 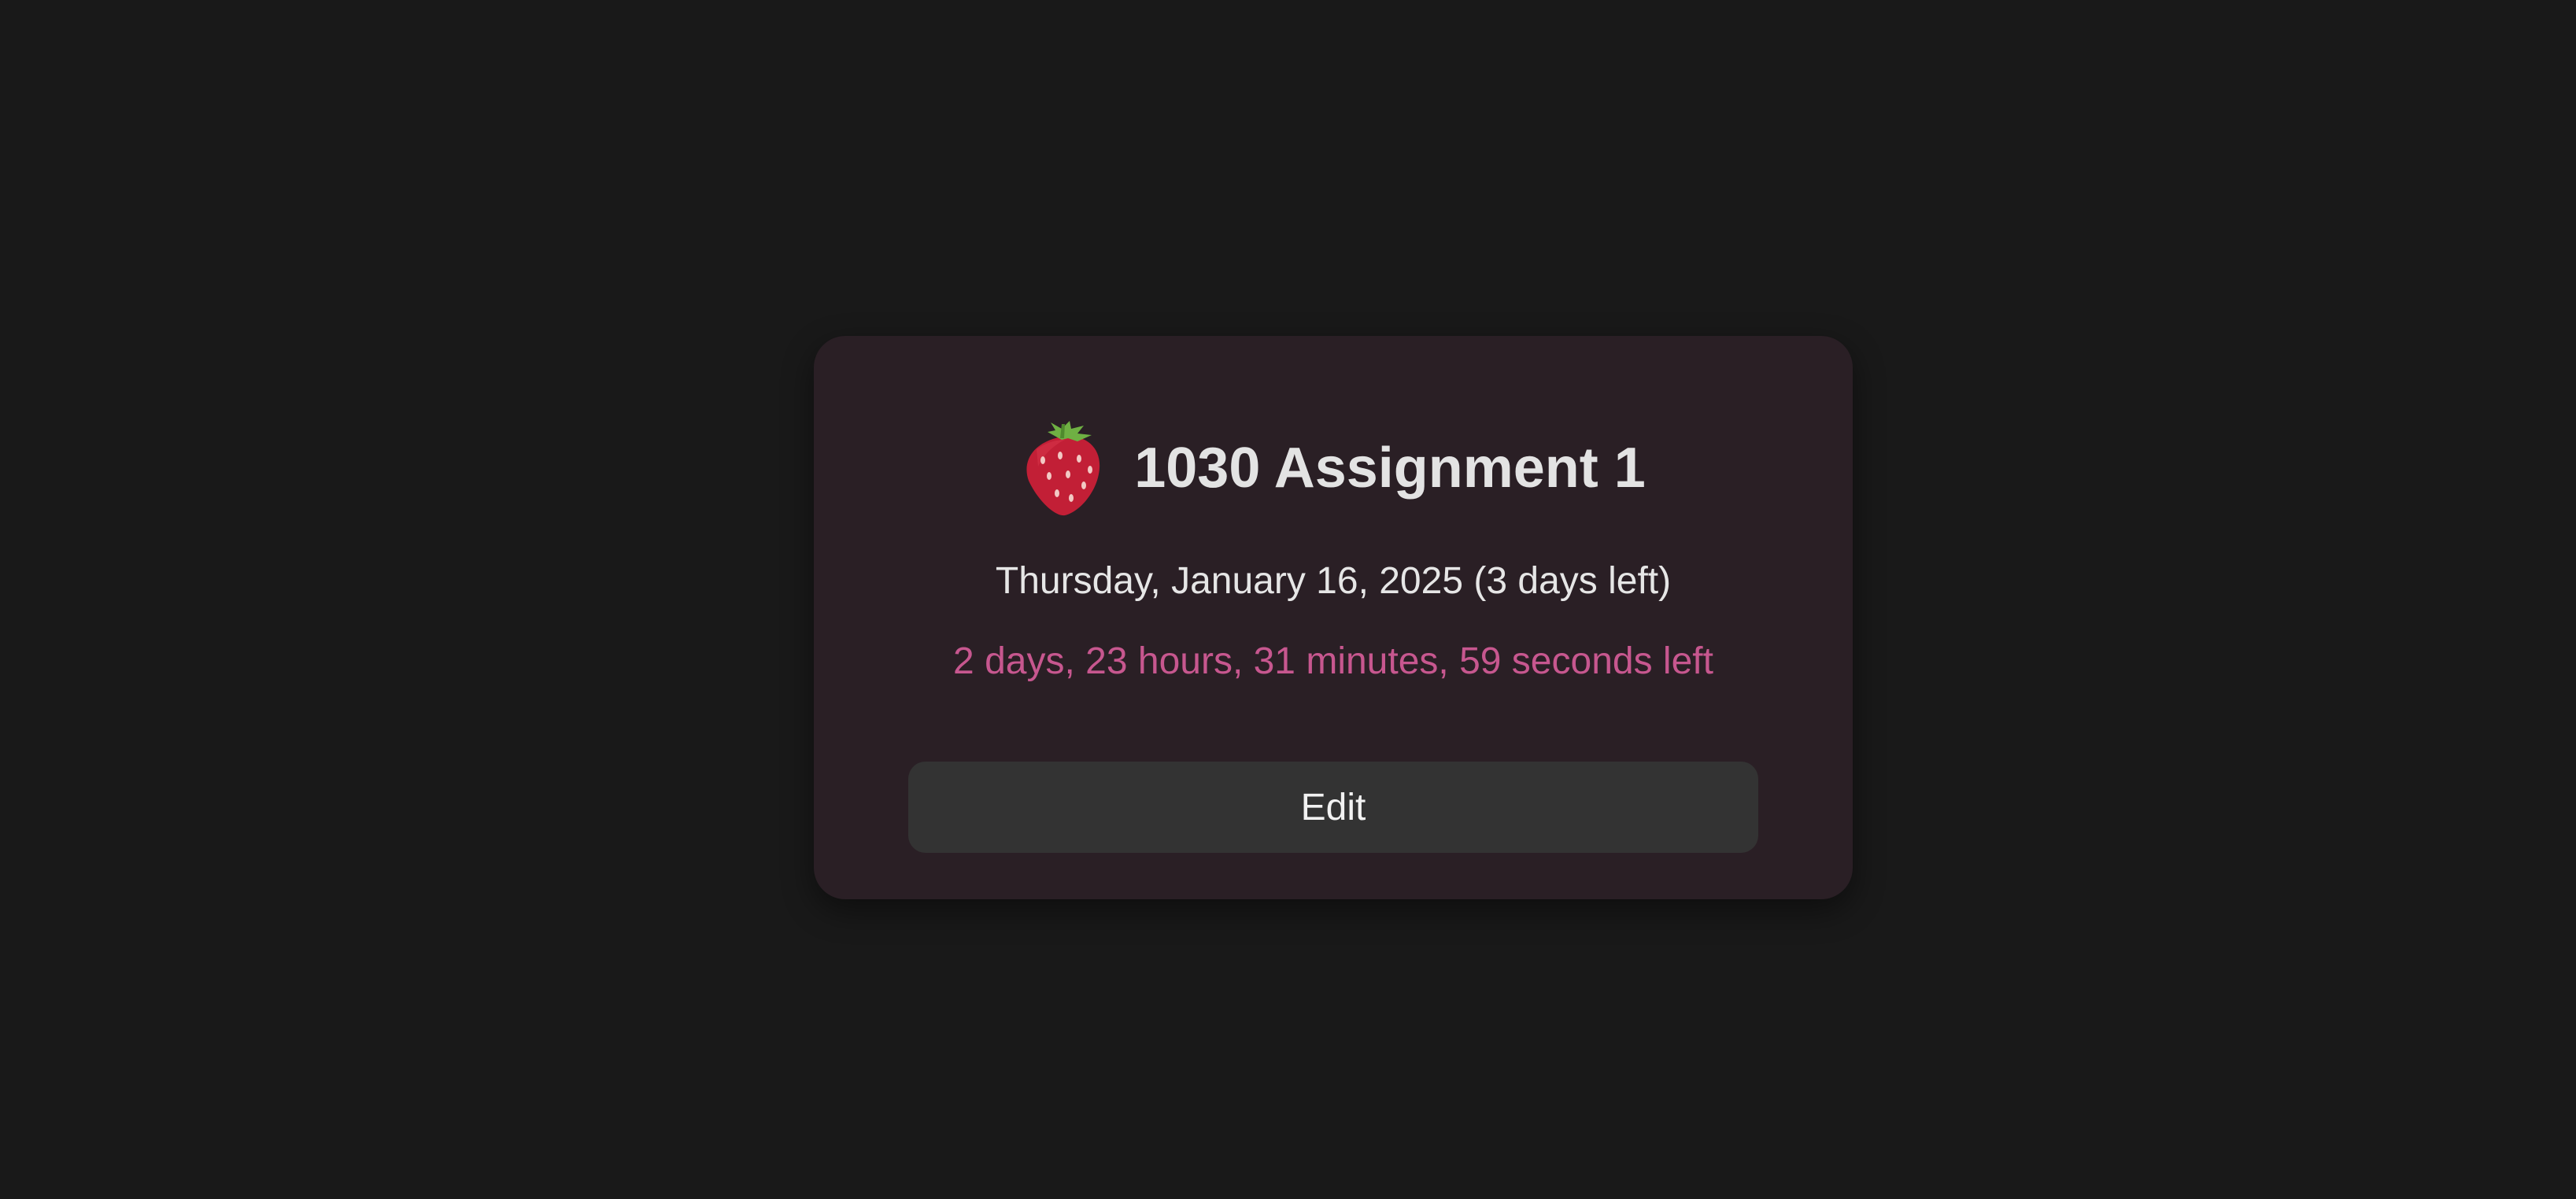 I want to click on edit-button: Edit, so click(x=1333, y=807).